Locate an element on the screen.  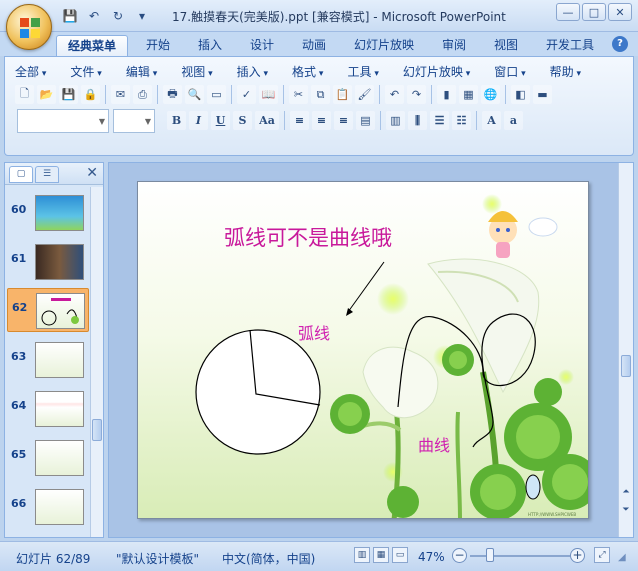
cut-icon: ✂ is located at coordinates (298, 94).